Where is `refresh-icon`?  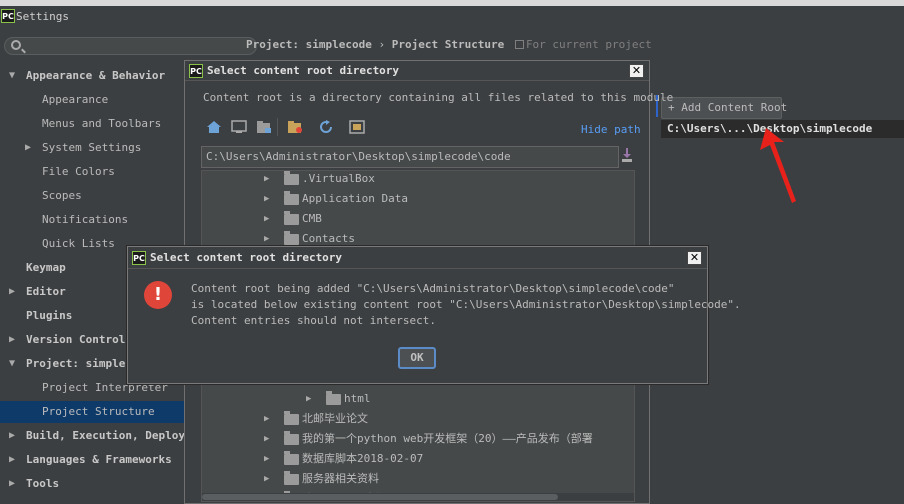
refresh-icon is located at coordinates (326, 127).